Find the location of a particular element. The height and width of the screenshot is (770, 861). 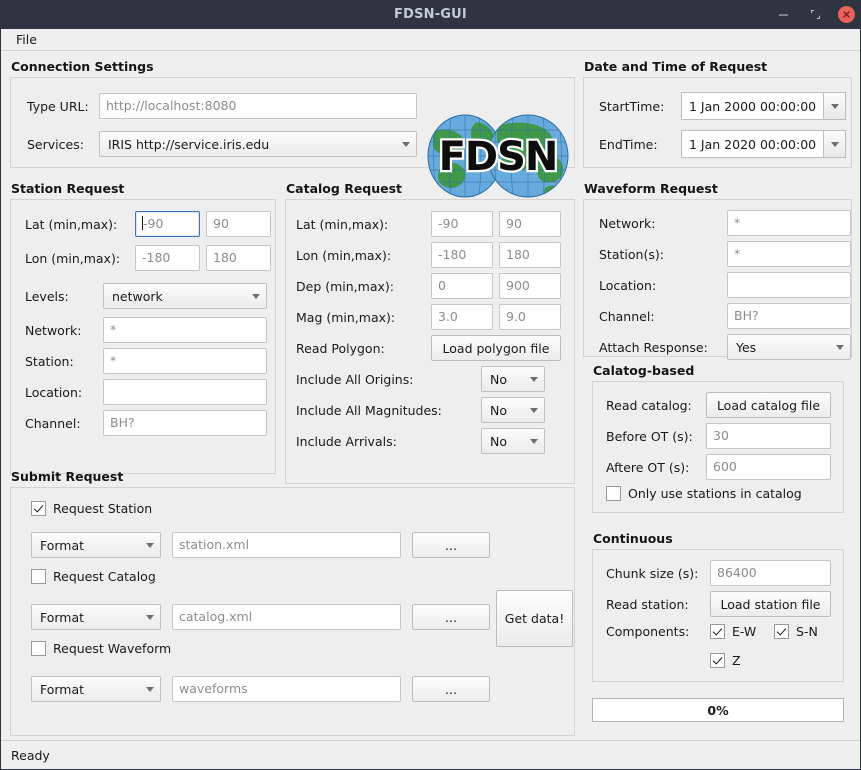

station-station-row: Station: * is located at coordinates (146, 361).